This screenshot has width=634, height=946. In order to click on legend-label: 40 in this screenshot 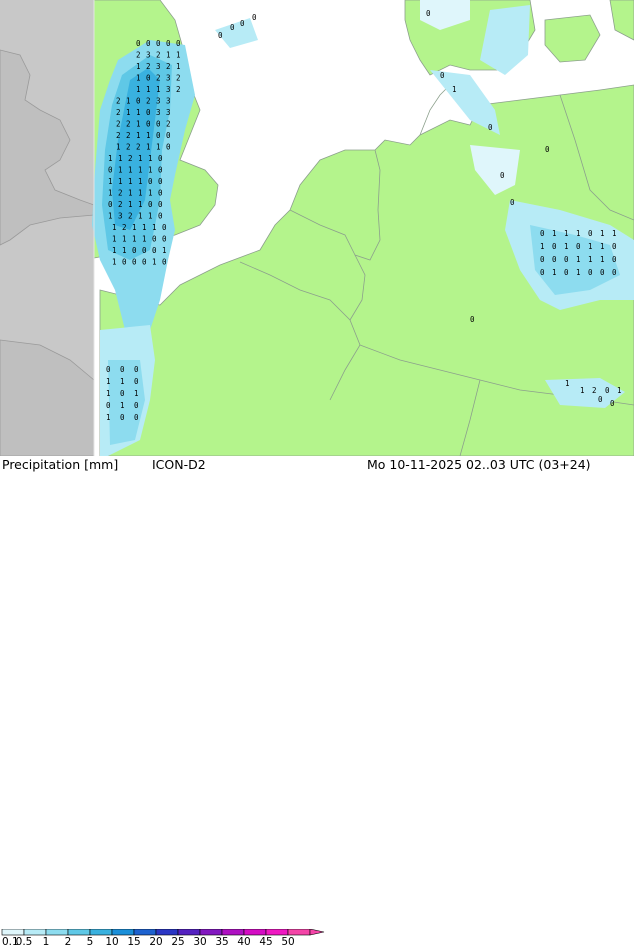, I will do `click(243, 941)`.